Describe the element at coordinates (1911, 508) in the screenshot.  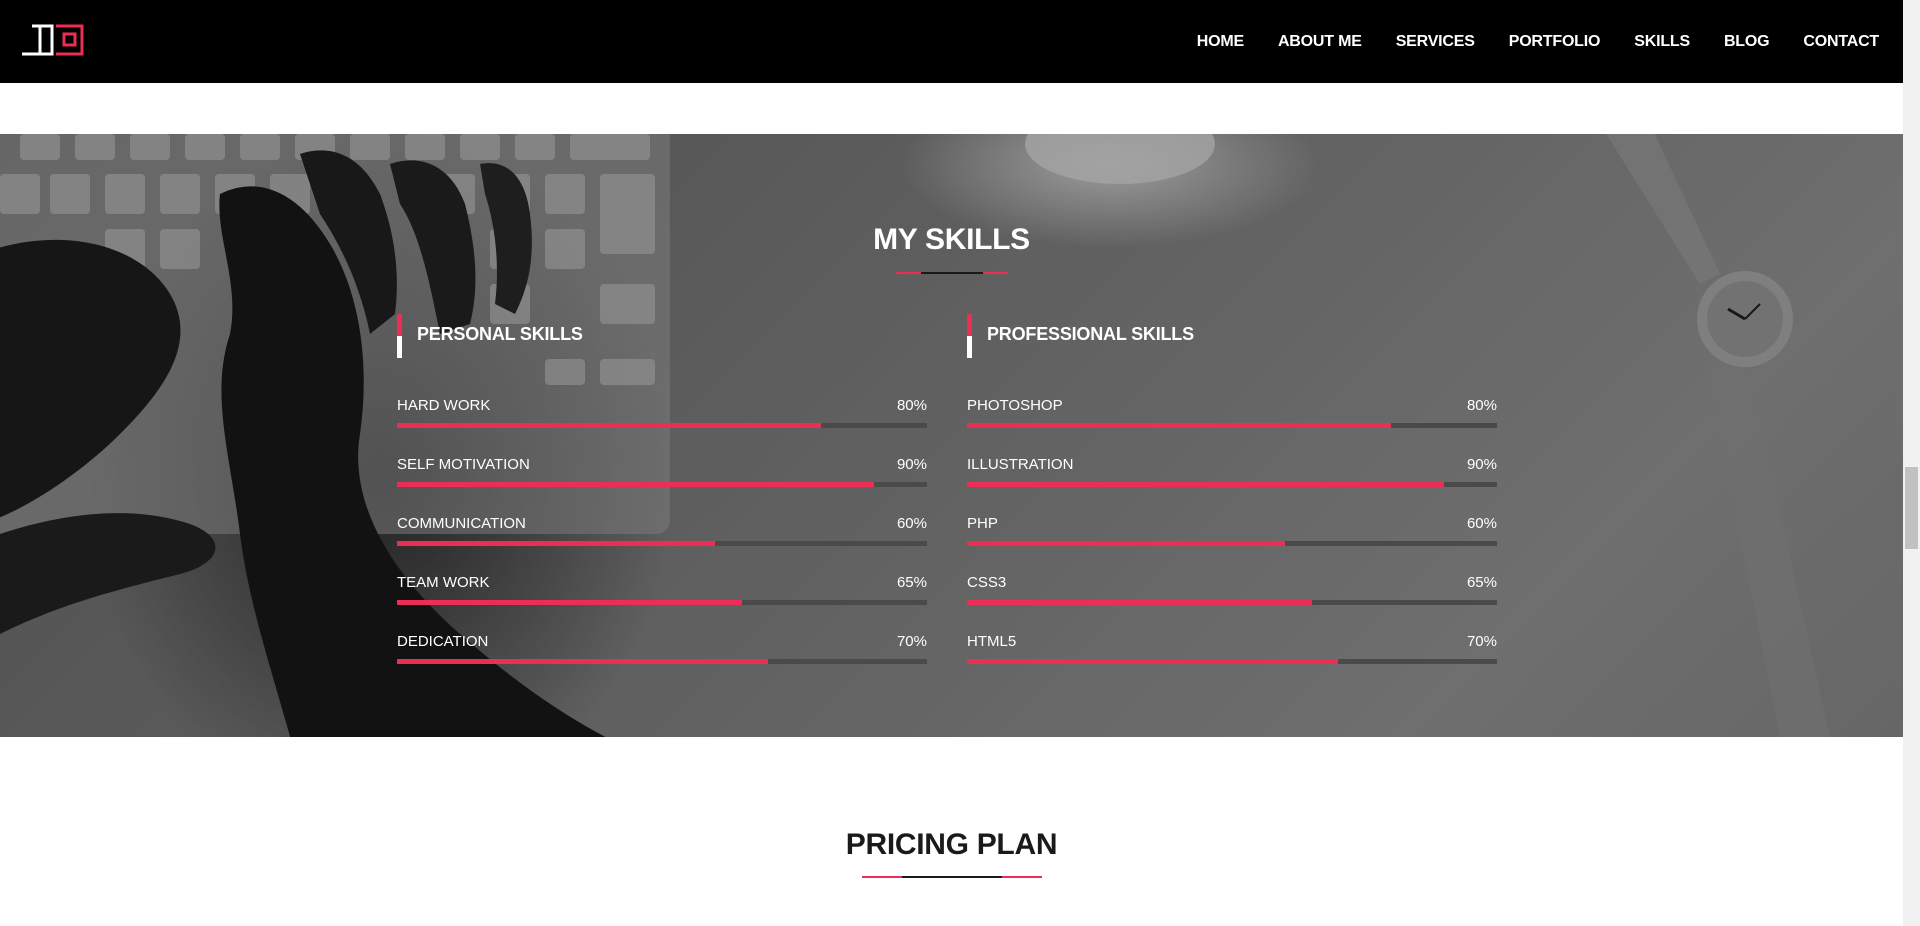
I see `scrollbar-thumb` at that location.